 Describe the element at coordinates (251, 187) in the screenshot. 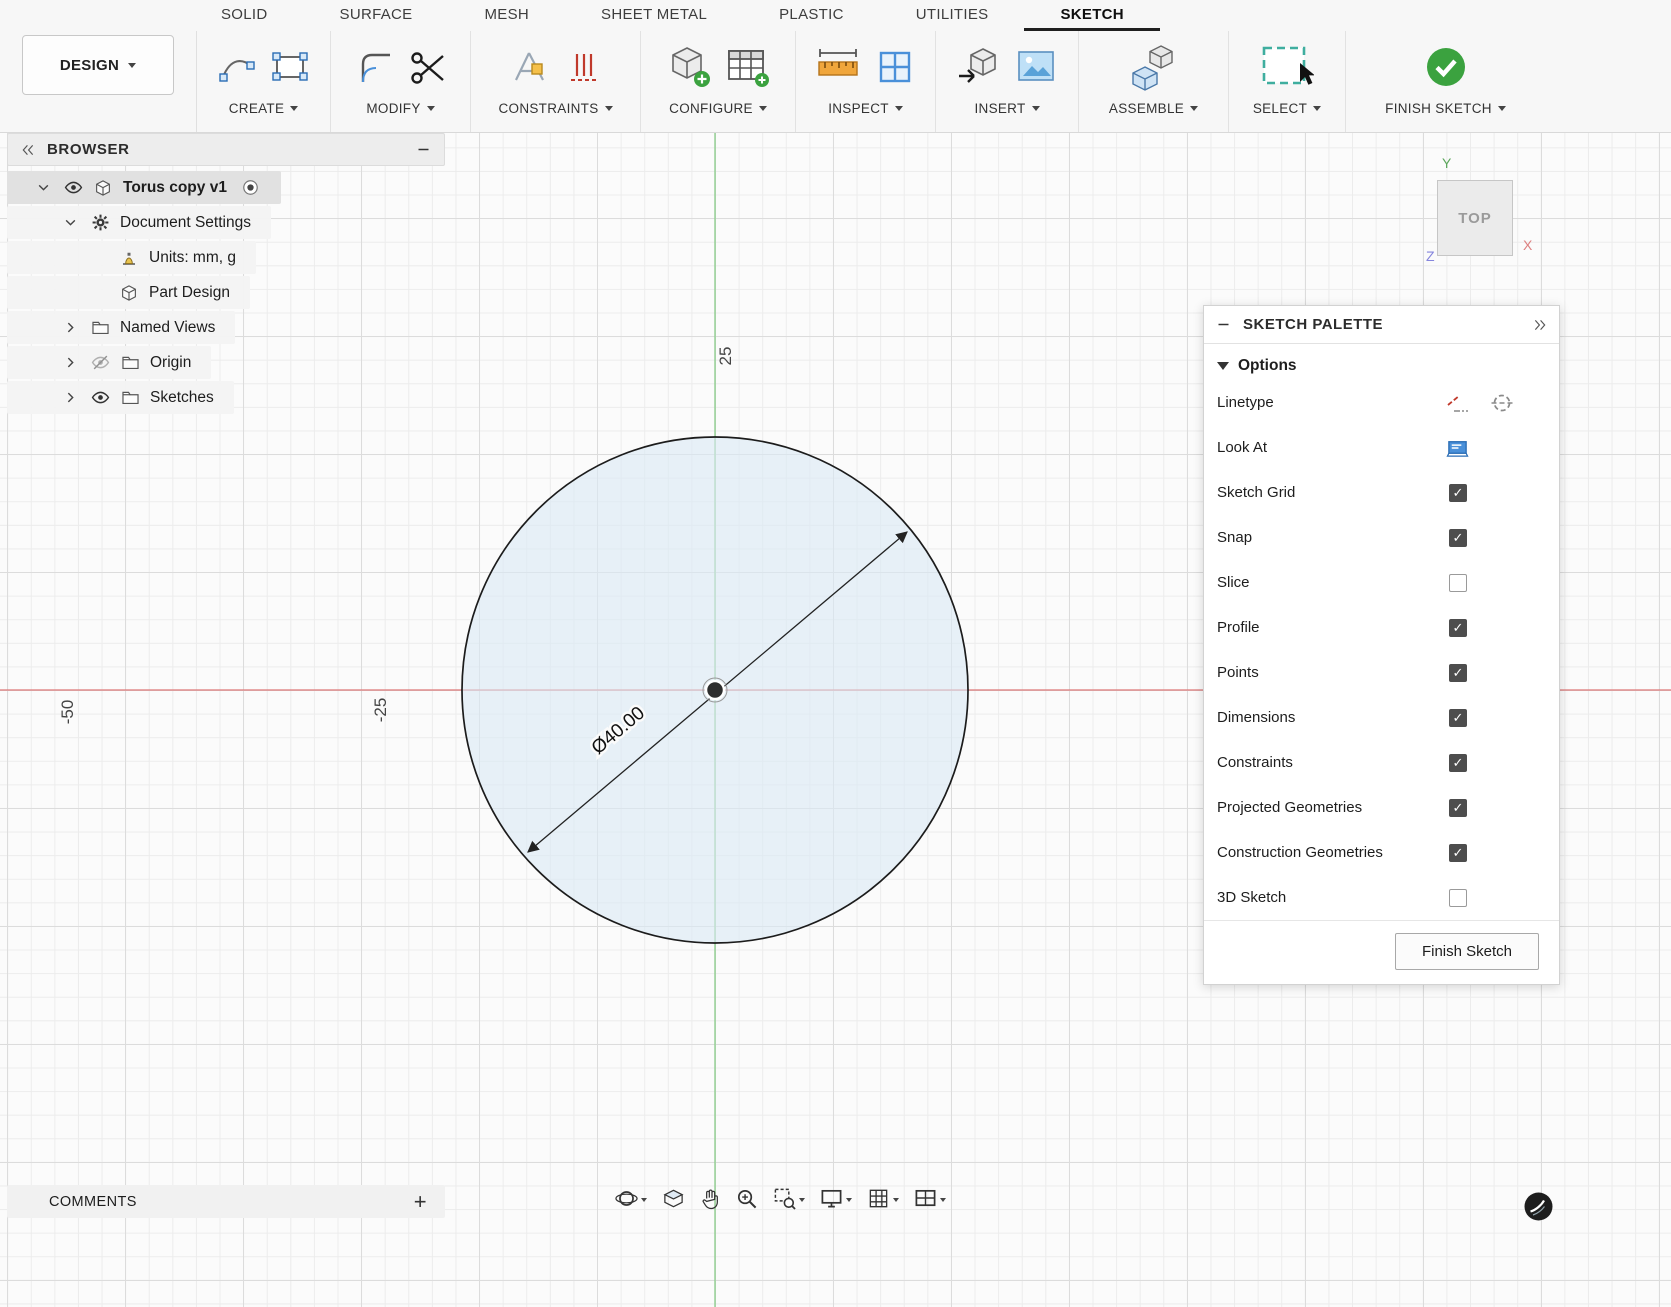

I see `activate-component-radio-icon` at that location.